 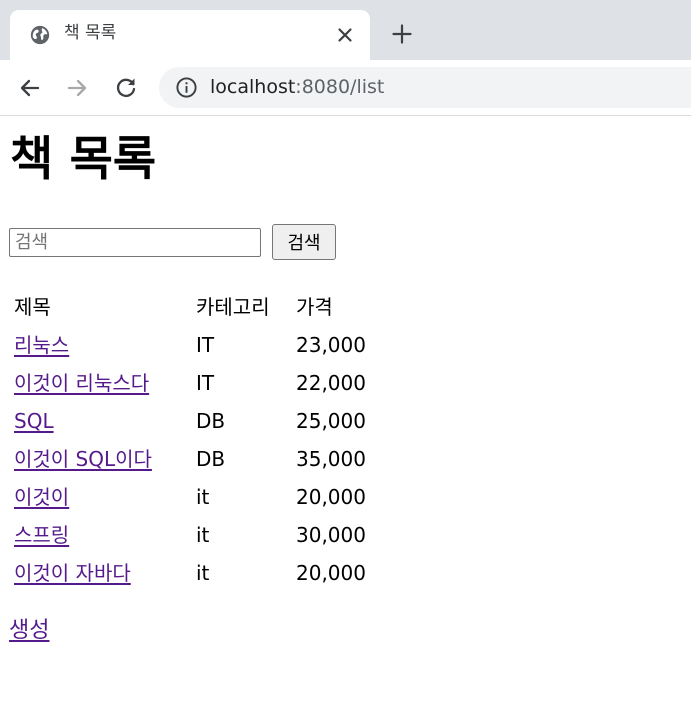 What do you see at coordinates (195, 573) in the screenshot?
I see `table-row: 이것이 자바다 it 20,000` at bounding box center [195, 573].